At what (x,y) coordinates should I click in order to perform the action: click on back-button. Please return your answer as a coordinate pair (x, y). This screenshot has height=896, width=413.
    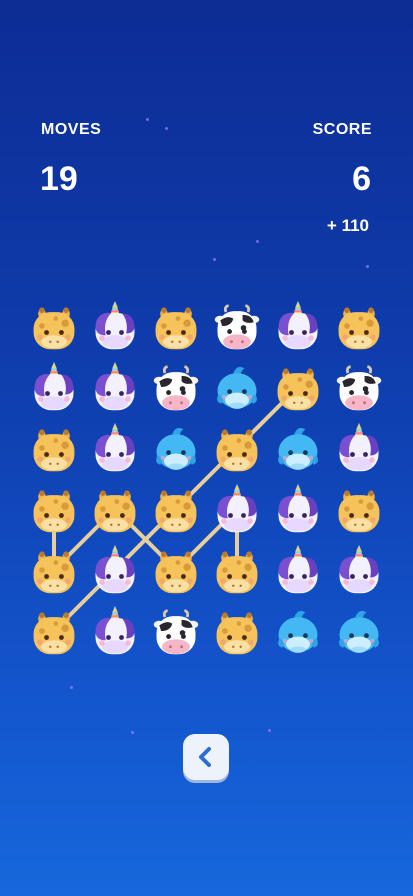
    Looking at the image, I should click on (206, 757).